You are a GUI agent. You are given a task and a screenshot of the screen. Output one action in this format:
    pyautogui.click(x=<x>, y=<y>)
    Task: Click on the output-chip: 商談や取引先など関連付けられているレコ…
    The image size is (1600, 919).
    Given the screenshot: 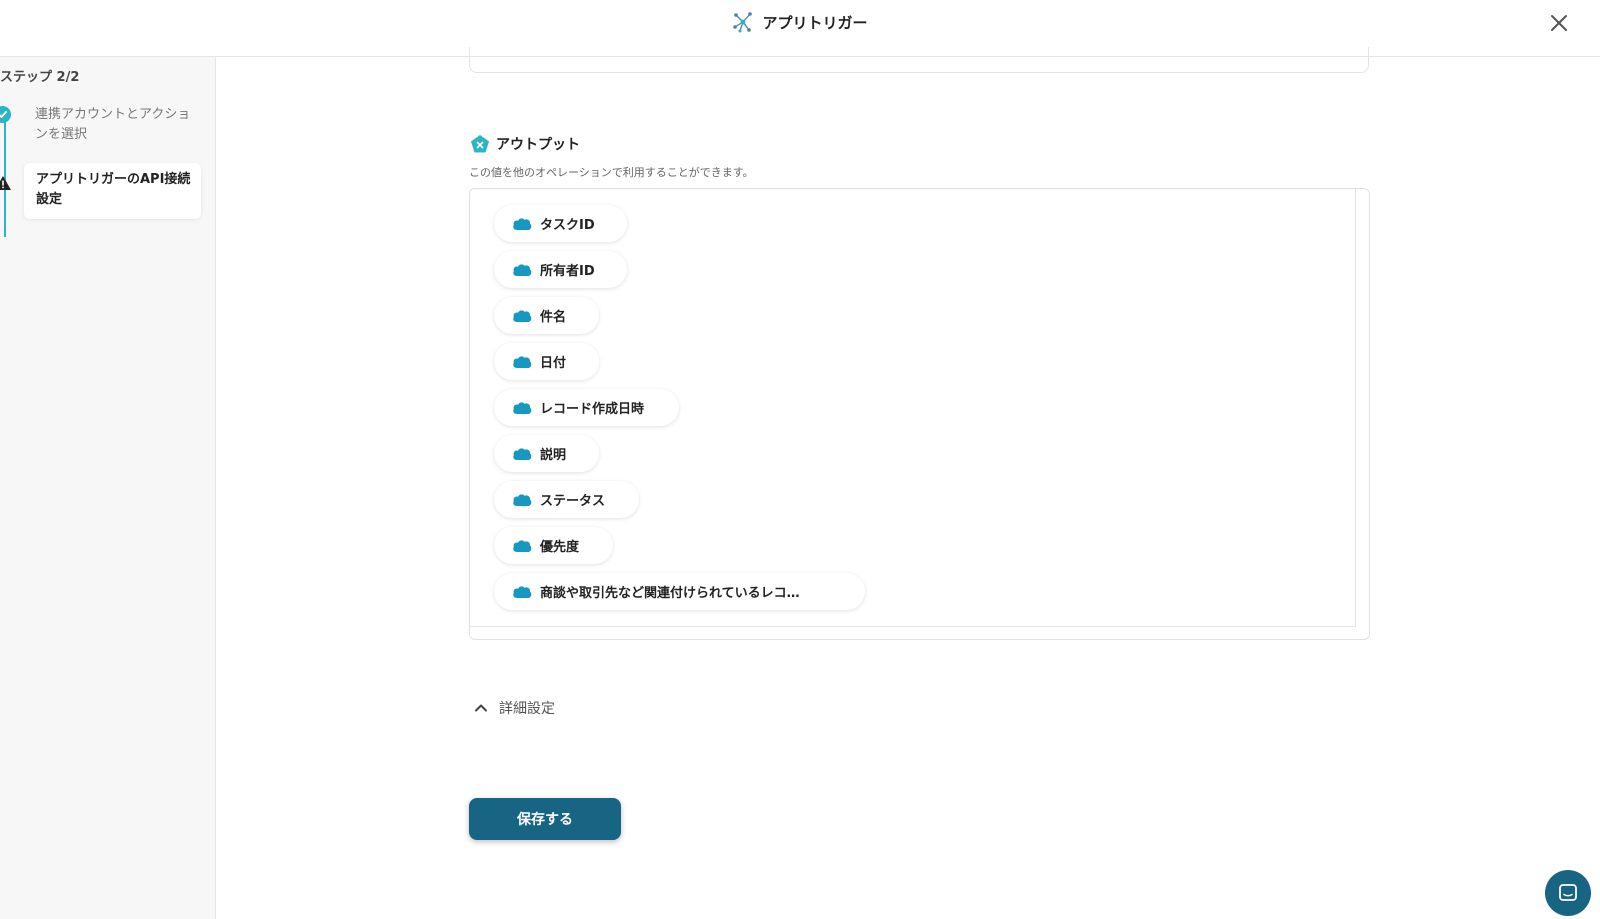 What is the action you would take?
    pyautogui.click(x=679, y=591)
    